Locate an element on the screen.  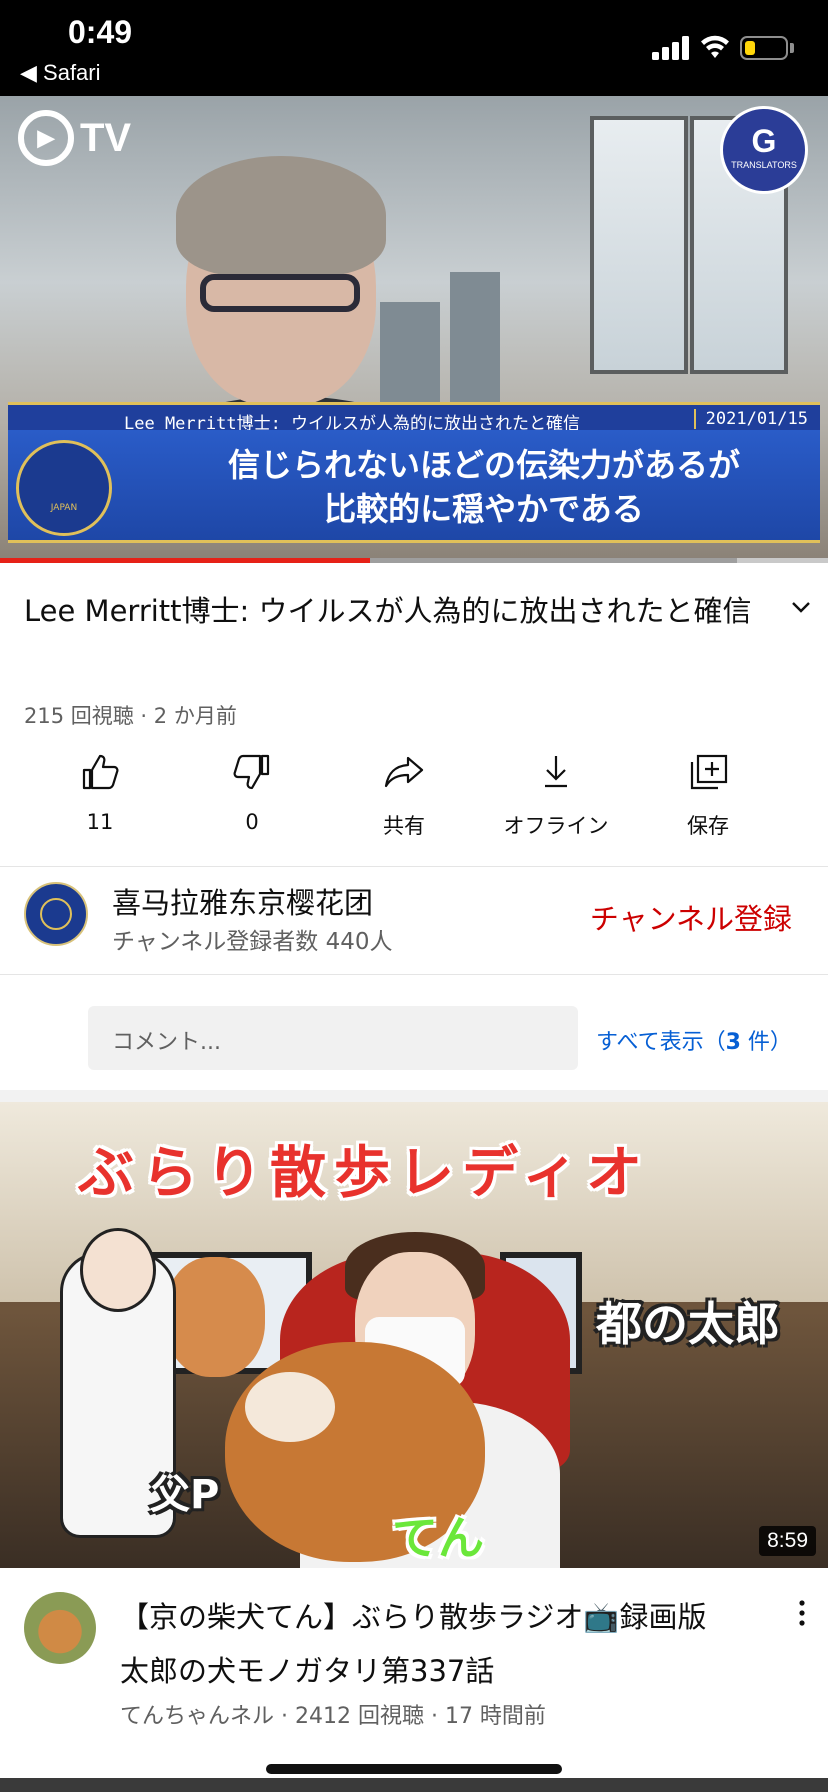
cellular-signal-icon is located at coordinates (670, 48).